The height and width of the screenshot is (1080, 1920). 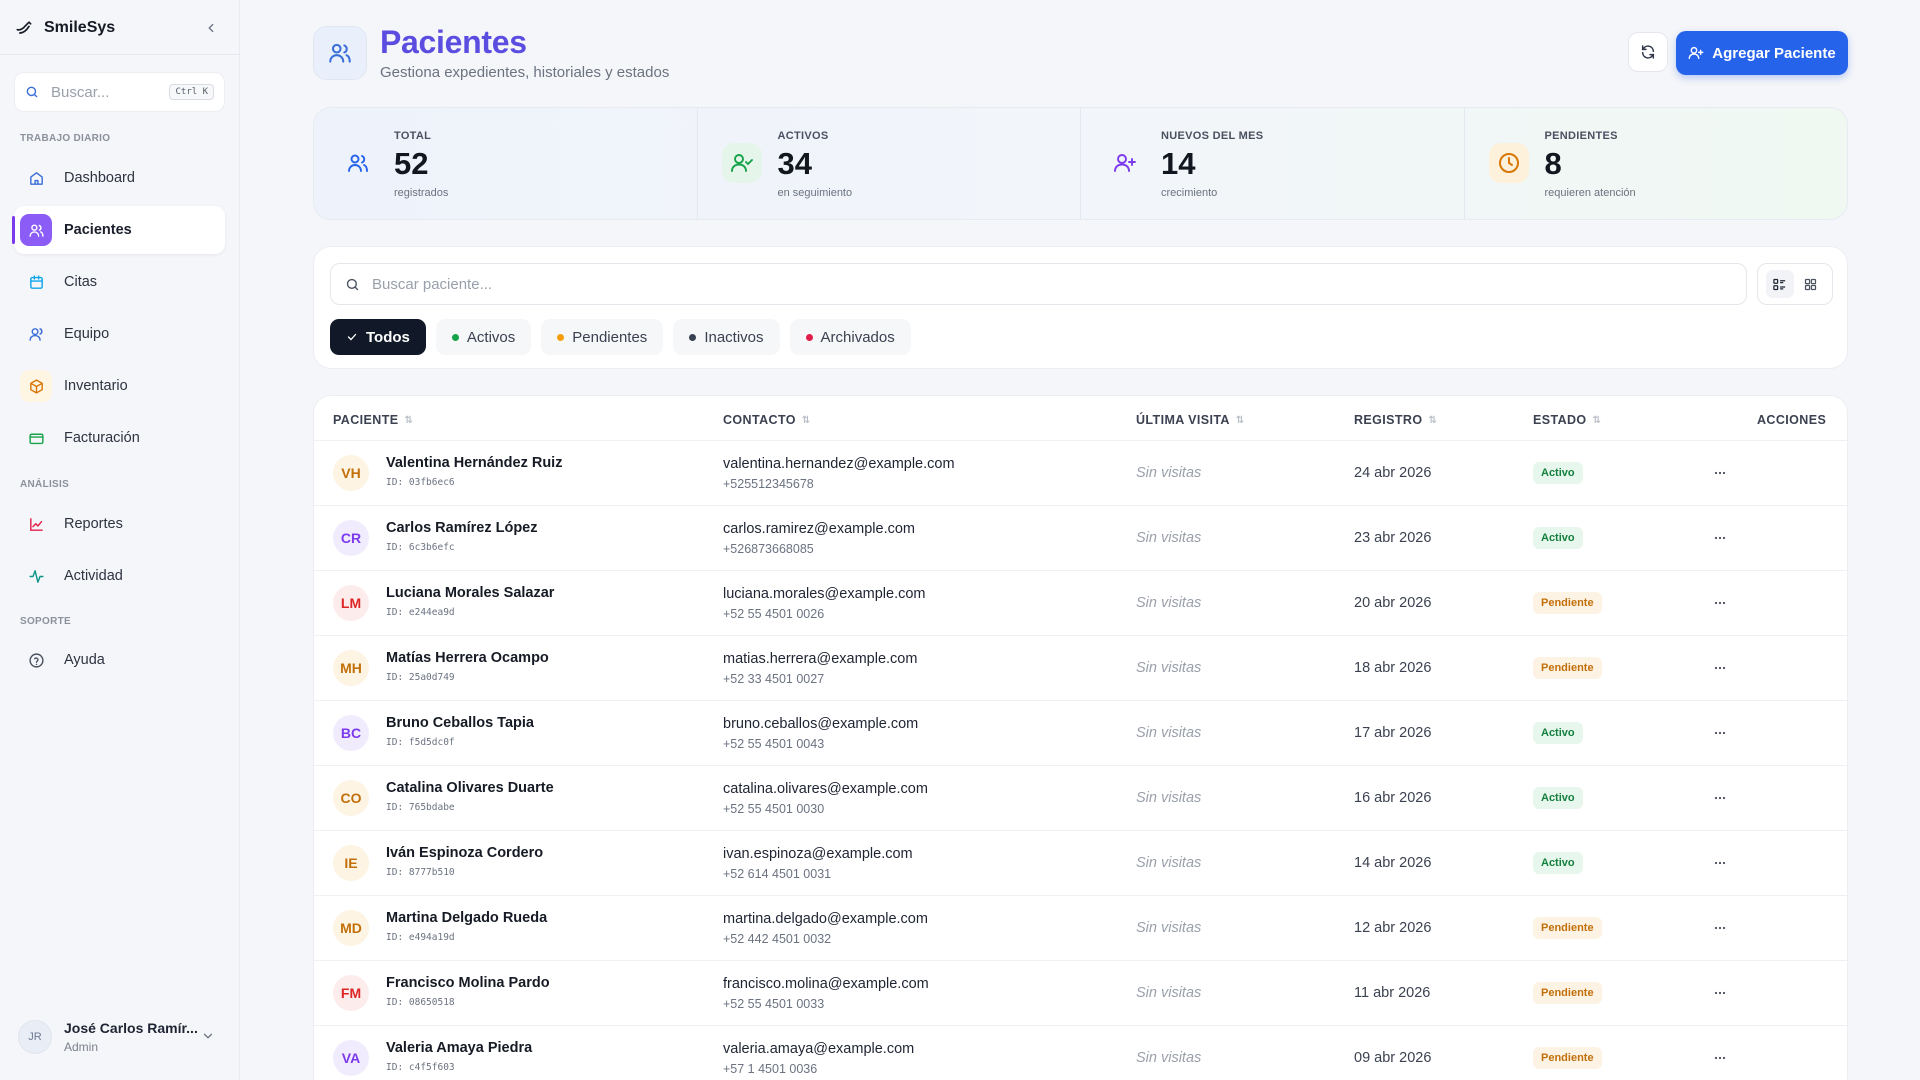 What do you see at coordinates (767, 420) in the screenshot?
I see `column-header-contact: CONTACTO ⇅` at bounding box center [767, 420].